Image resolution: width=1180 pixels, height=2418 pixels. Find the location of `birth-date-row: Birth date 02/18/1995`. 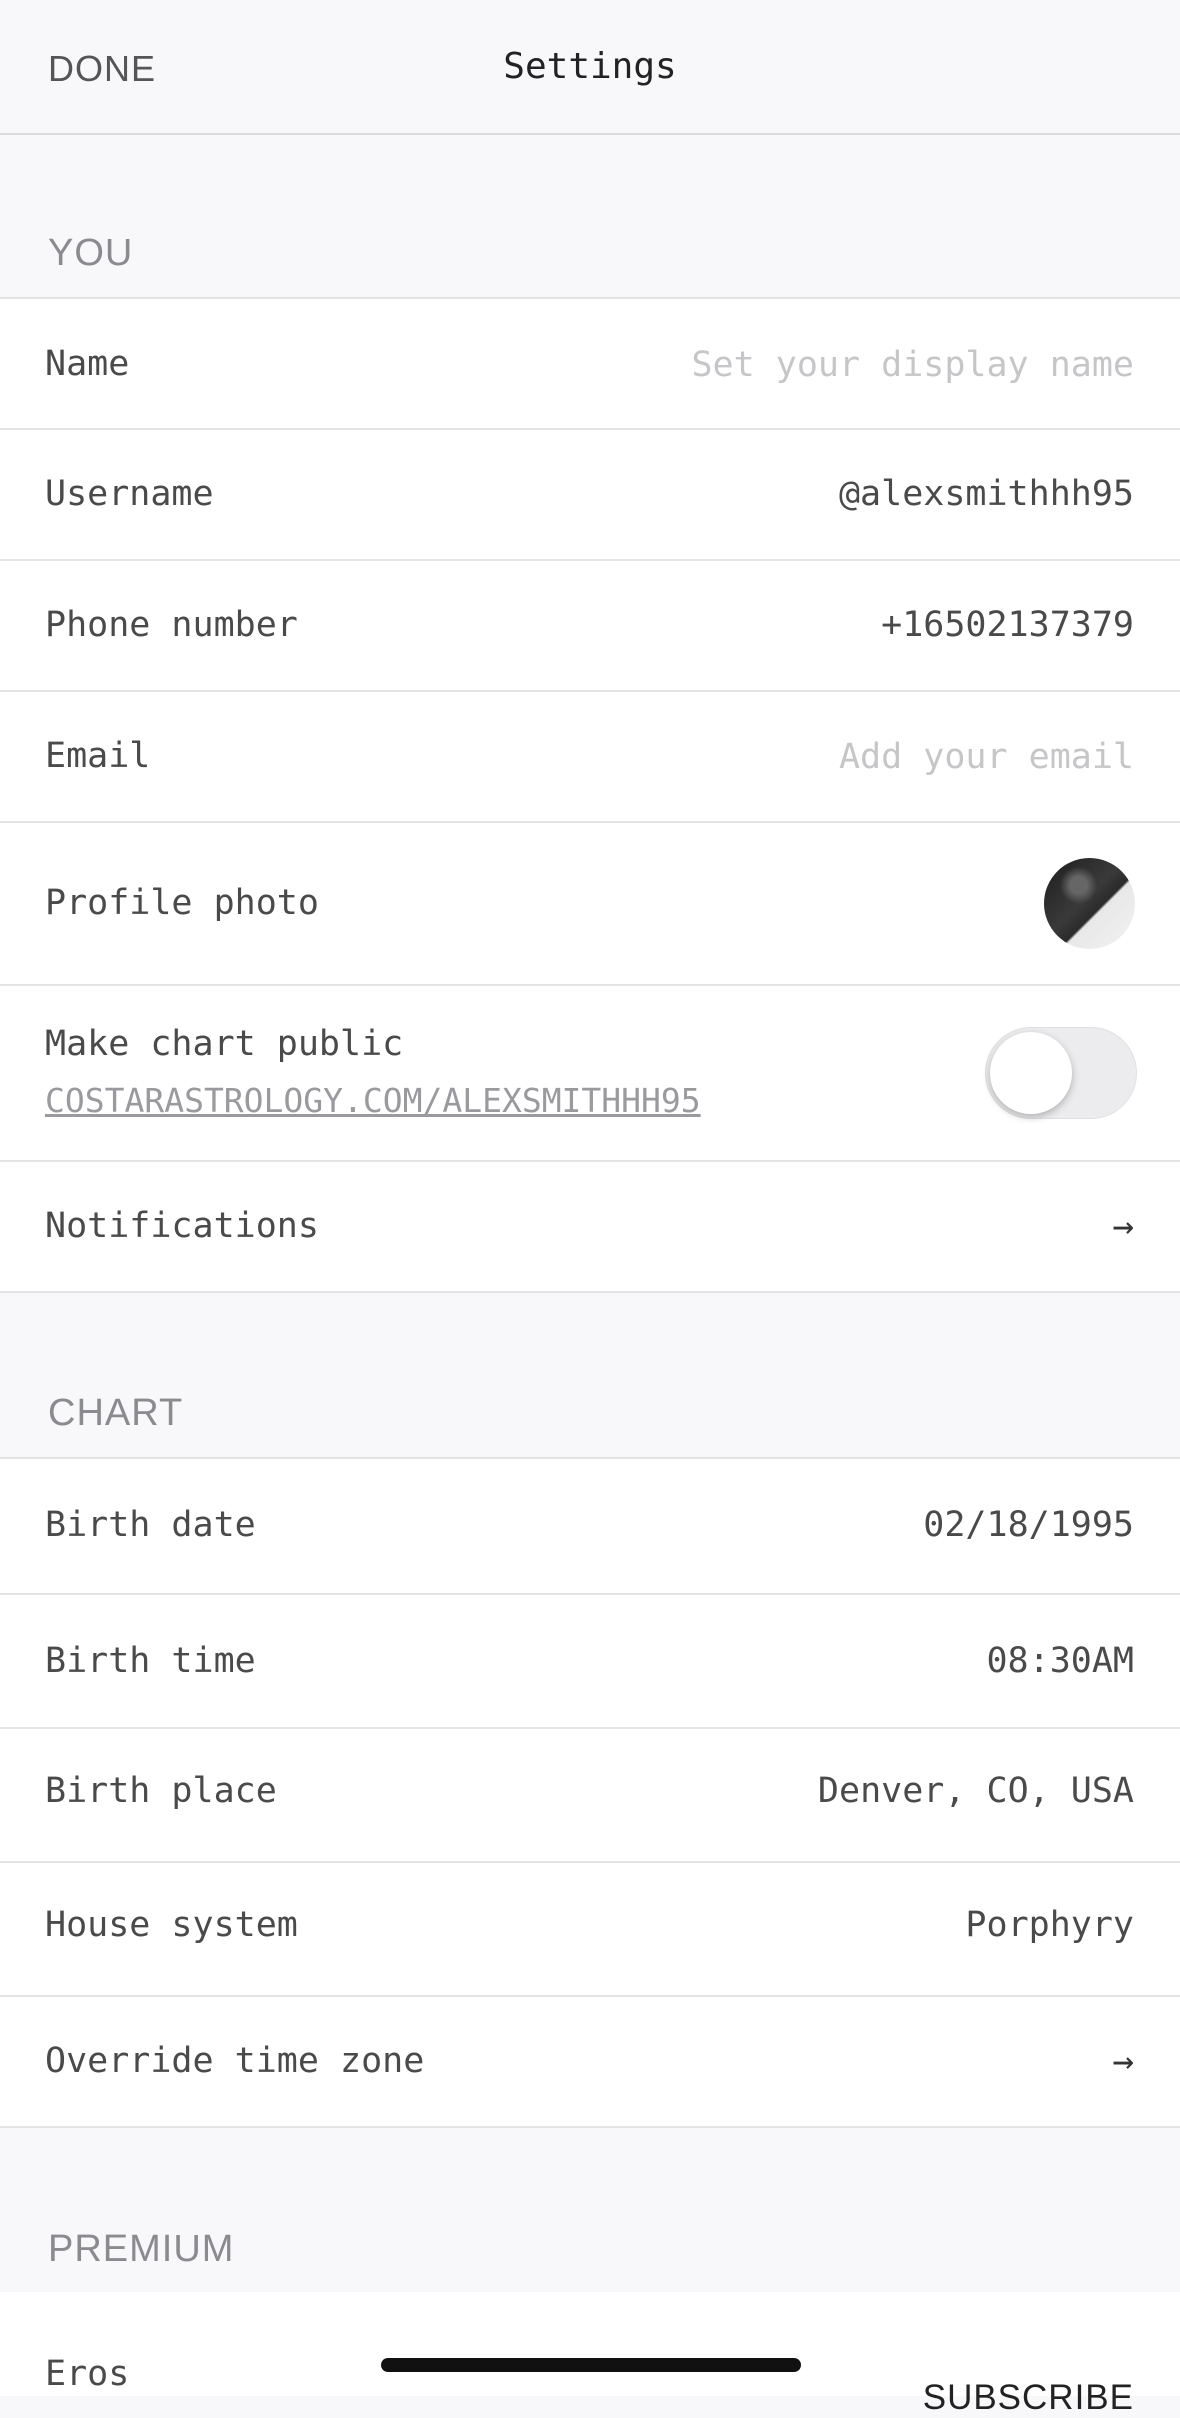

birth-date-row: Birth date 02/18/1995 is located at coordinates (590, 1527).